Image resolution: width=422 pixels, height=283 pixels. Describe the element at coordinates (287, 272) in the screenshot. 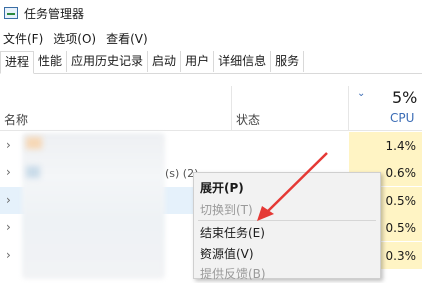

I see `ctx-feedback: 提供反馈(B)` at that location.